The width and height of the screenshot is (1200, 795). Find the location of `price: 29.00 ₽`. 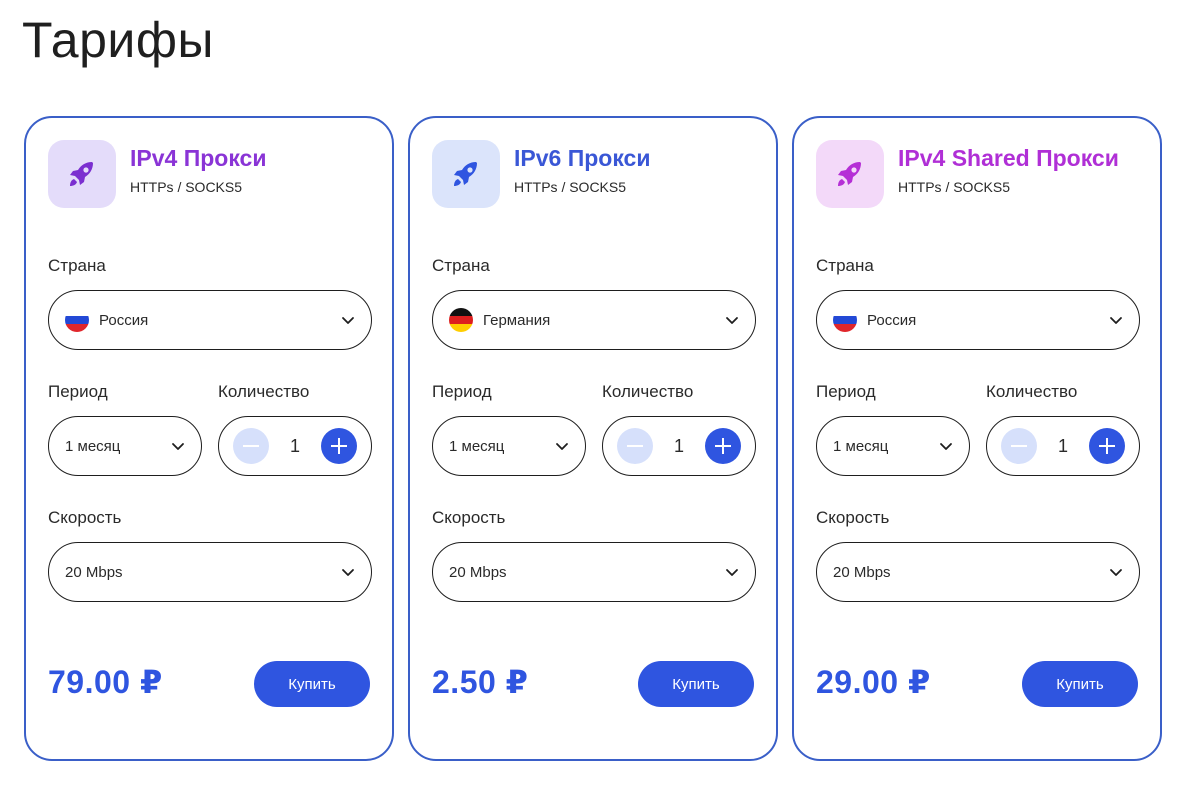

price: 29.00 ₽ is located at coordinates (873, 682).